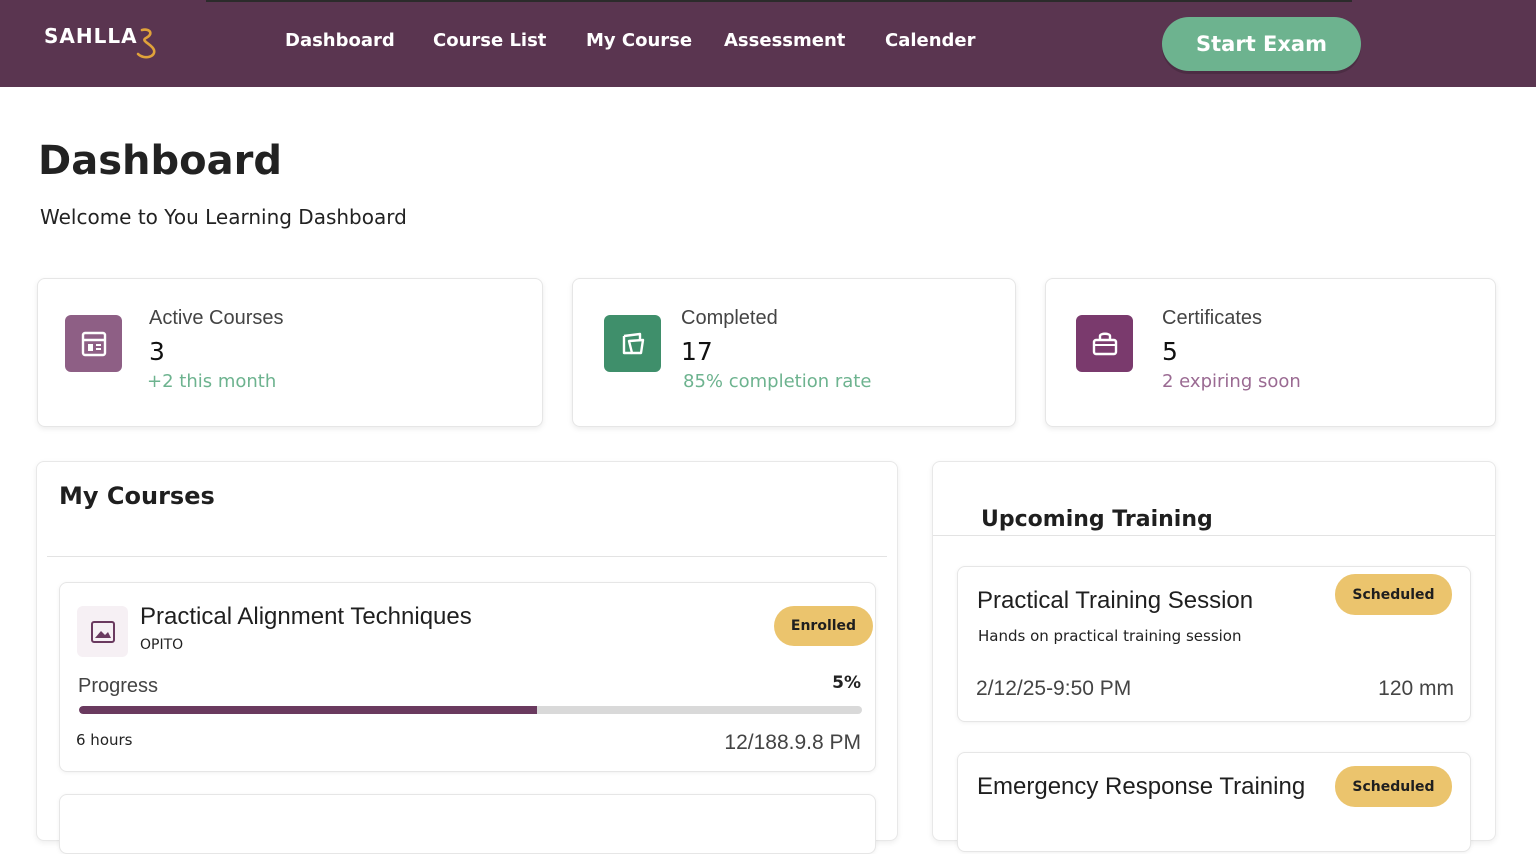  I want to click on stat-label: Completed, so click(729, 318).